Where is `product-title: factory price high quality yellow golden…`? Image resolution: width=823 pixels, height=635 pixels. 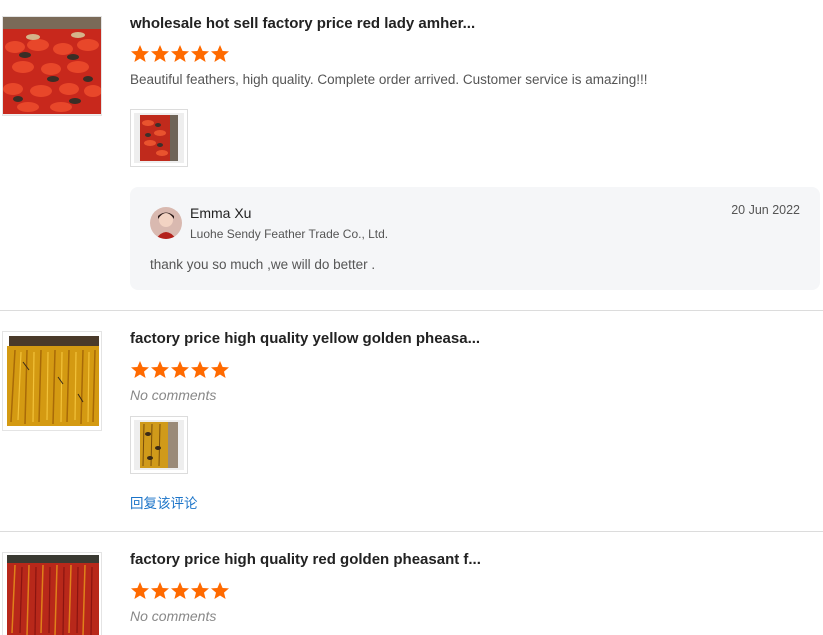
product-title: factory price high quality yellow golden… is located at coordinates (305, 338).